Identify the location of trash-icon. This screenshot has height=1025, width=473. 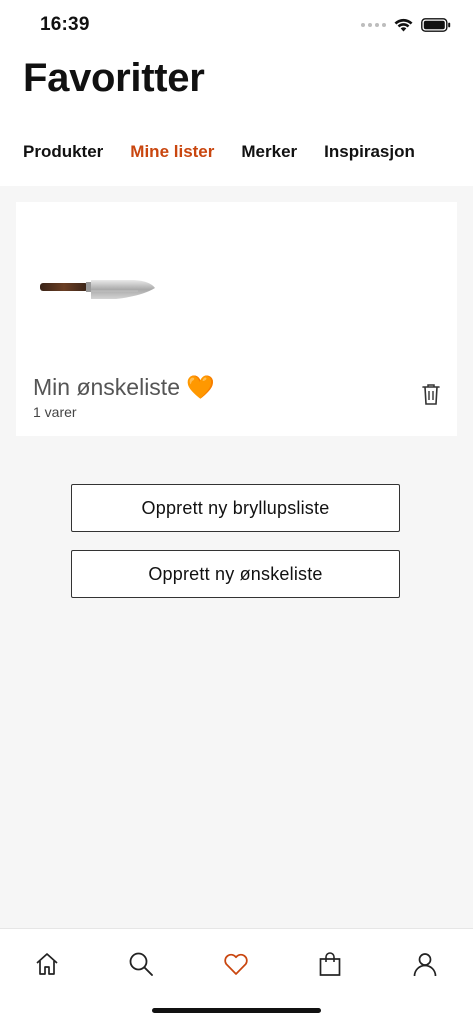
(431, 394).